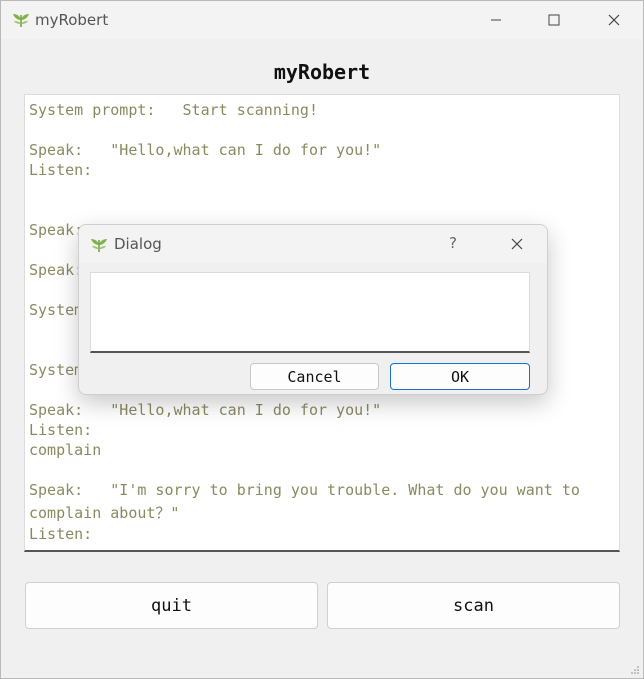 The width and height of the screenshot is (644, 679). Describe the element at coordinates (138, 244) in the screenshot. I see `dialog-title: Dialog` at that location.